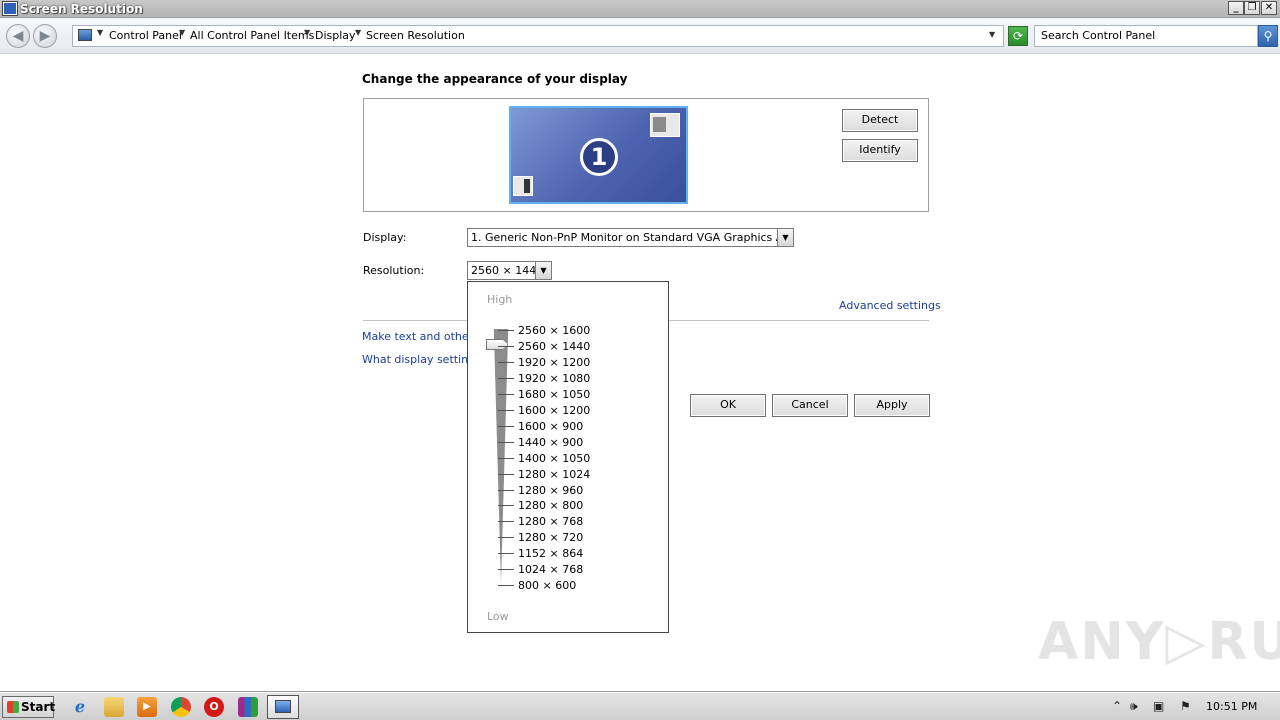  I want to click on monitor-number: 1, so click(599, 157).